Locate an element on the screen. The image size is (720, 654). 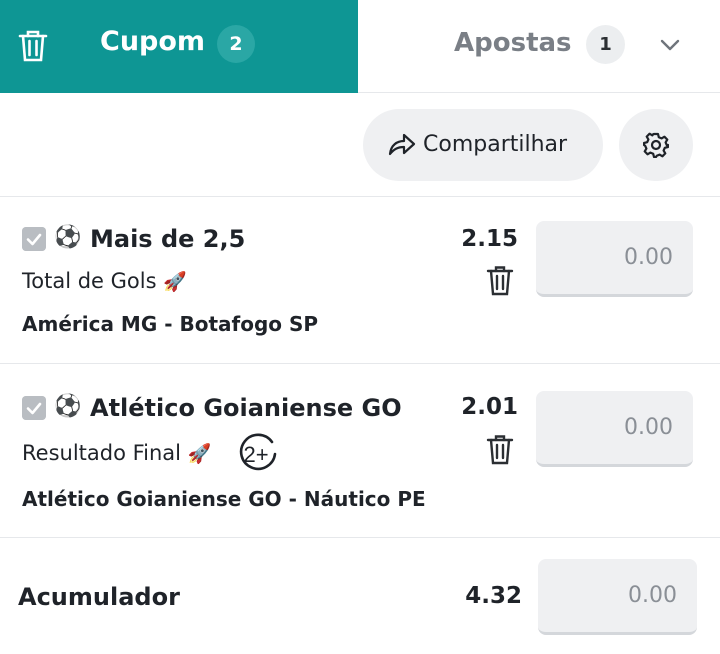
bet-market: Total de Gols 🚀 is located at coordinates (104, 281).